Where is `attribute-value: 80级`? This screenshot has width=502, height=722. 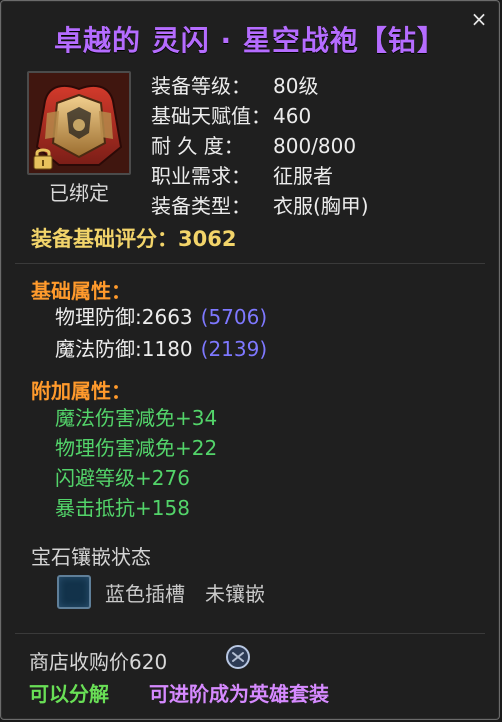 attribute-value: 80级 is located at coordinates (296, 86).